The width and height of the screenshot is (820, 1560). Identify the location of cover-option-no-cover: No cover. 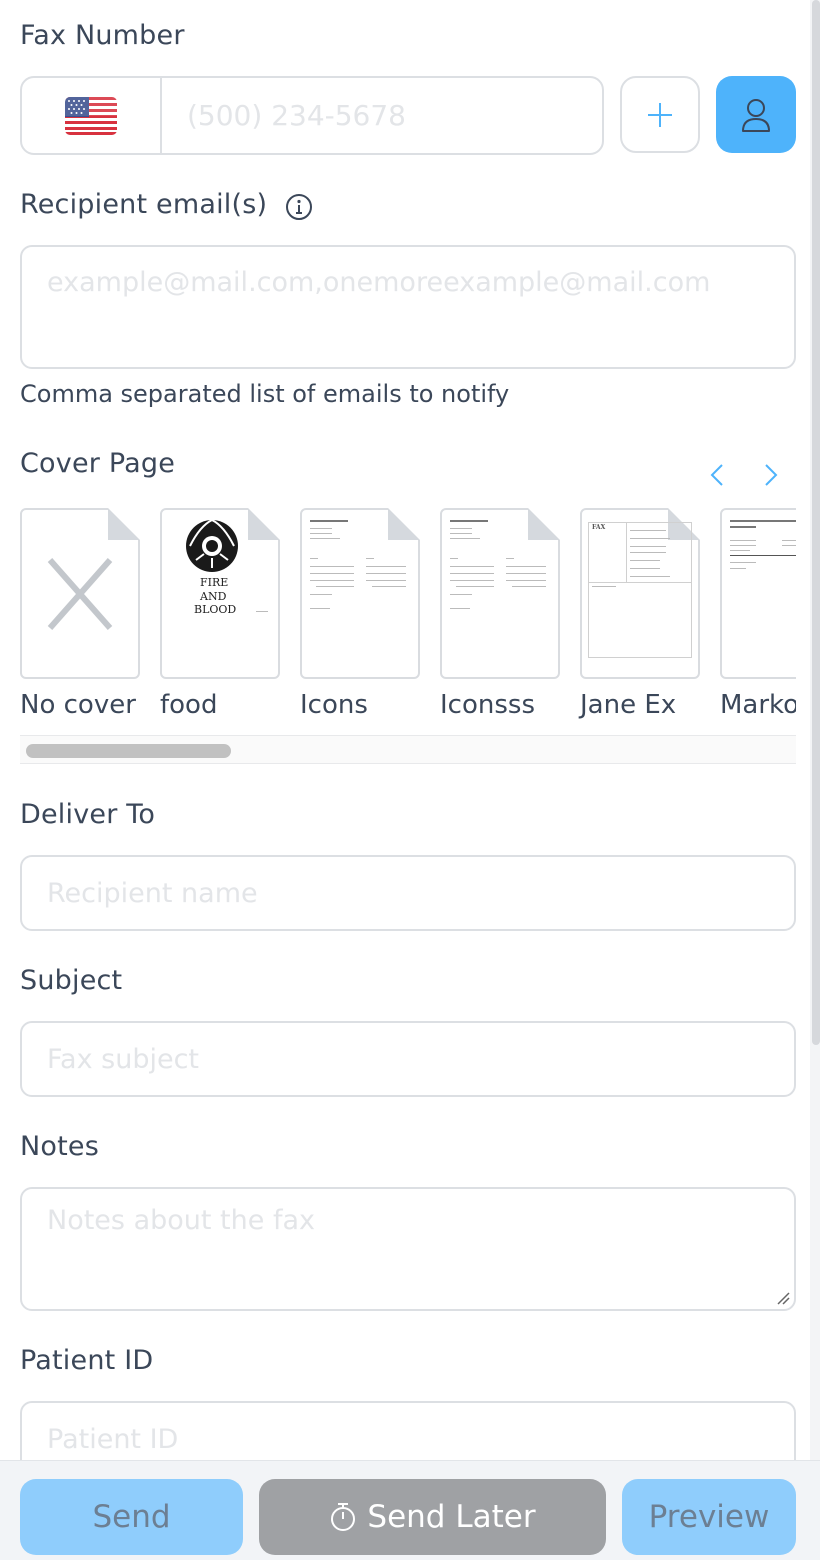
(80, 614).